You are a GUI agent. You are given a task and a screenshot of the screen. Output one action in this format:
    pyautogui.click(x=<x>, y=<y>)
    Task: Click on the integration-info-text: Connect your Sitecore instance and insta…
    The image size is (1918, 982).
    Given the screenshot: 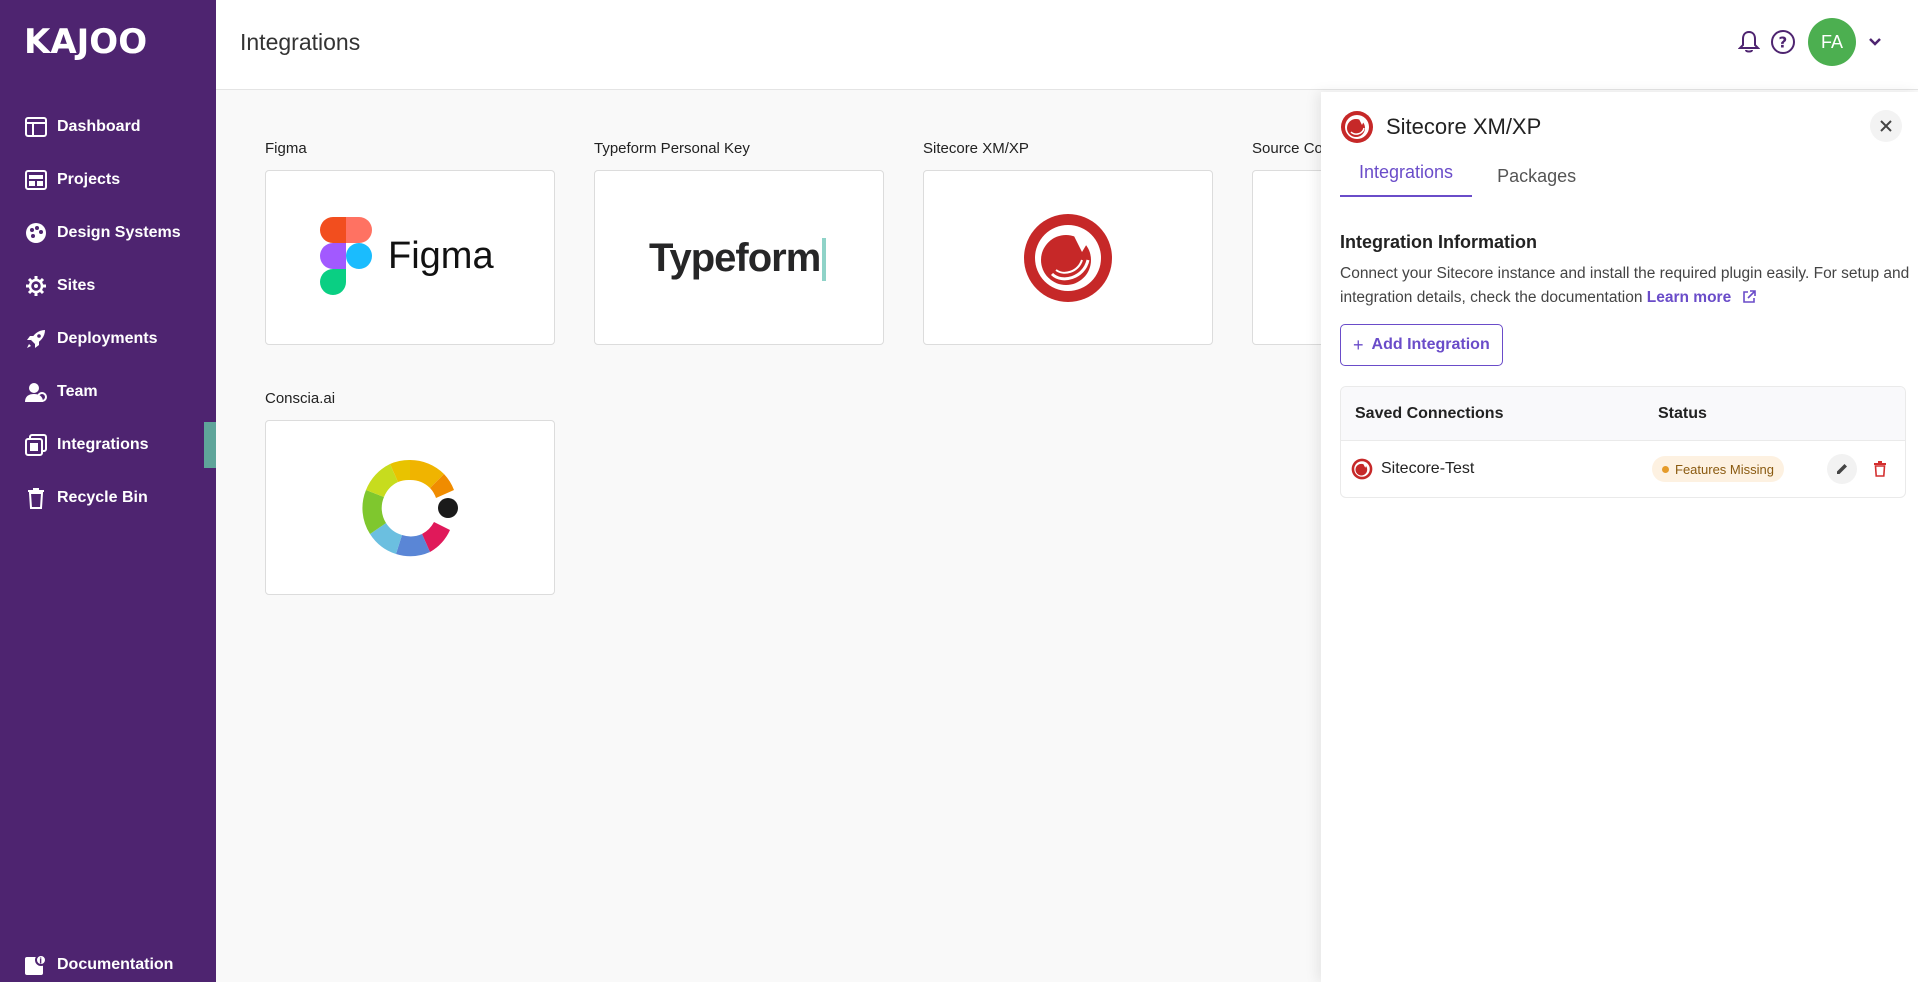 What is the action you would take?
    pyautogui.click(x=1625, y=286)
    